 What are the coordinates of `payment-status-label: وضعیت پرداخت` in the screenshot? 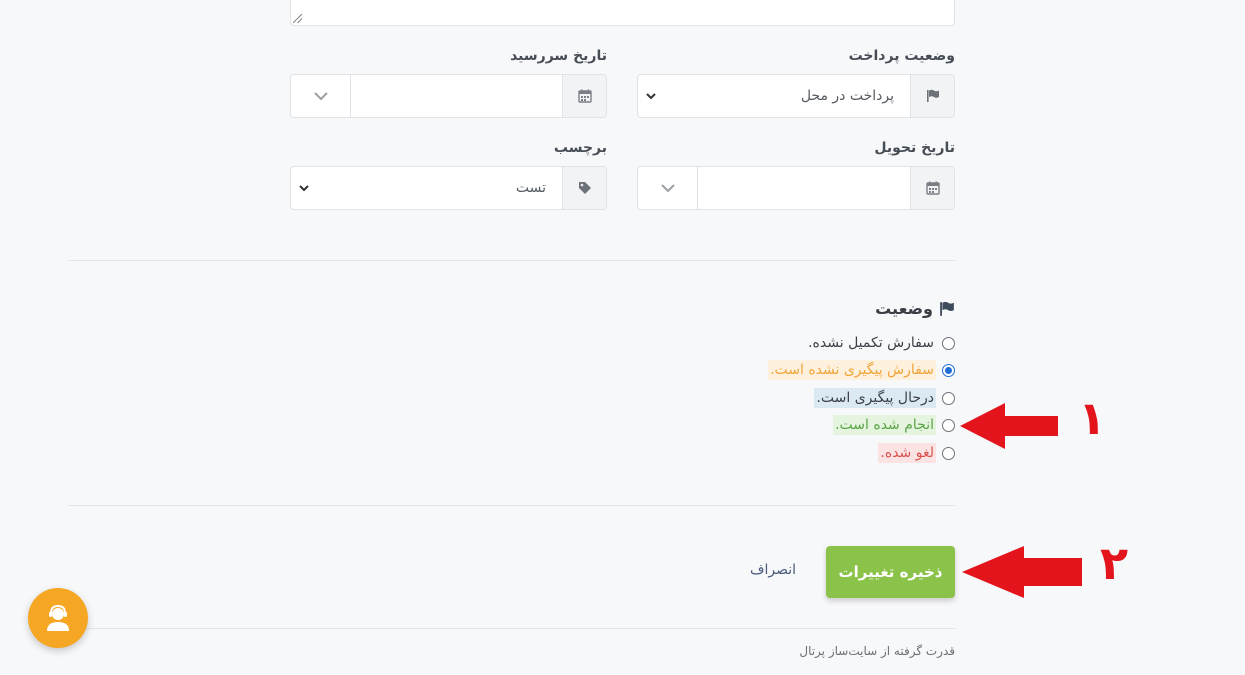 It's located at (901, 56).